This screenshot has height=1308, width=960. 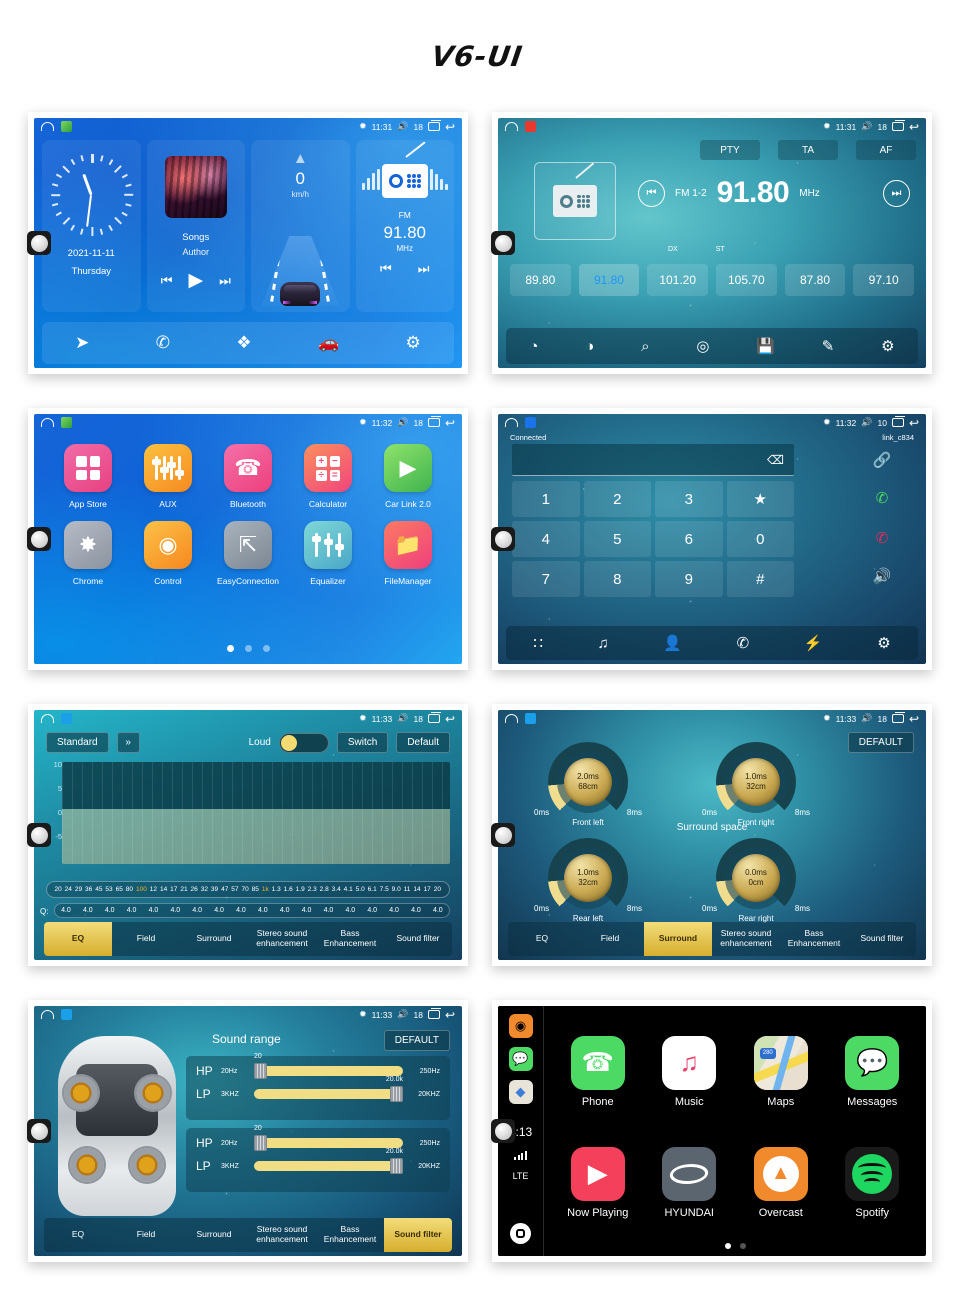 I want to click on carplay-app-music: ♫ Music, so click(x=690, y=1071).